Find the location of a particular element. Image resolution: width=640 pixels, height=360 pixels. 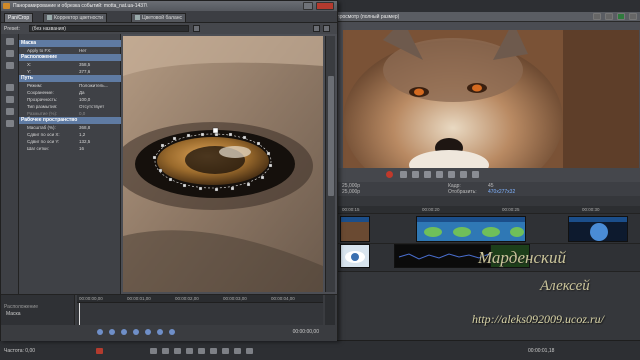

keyframe-scrollbar is located at coordinates (330, 310).